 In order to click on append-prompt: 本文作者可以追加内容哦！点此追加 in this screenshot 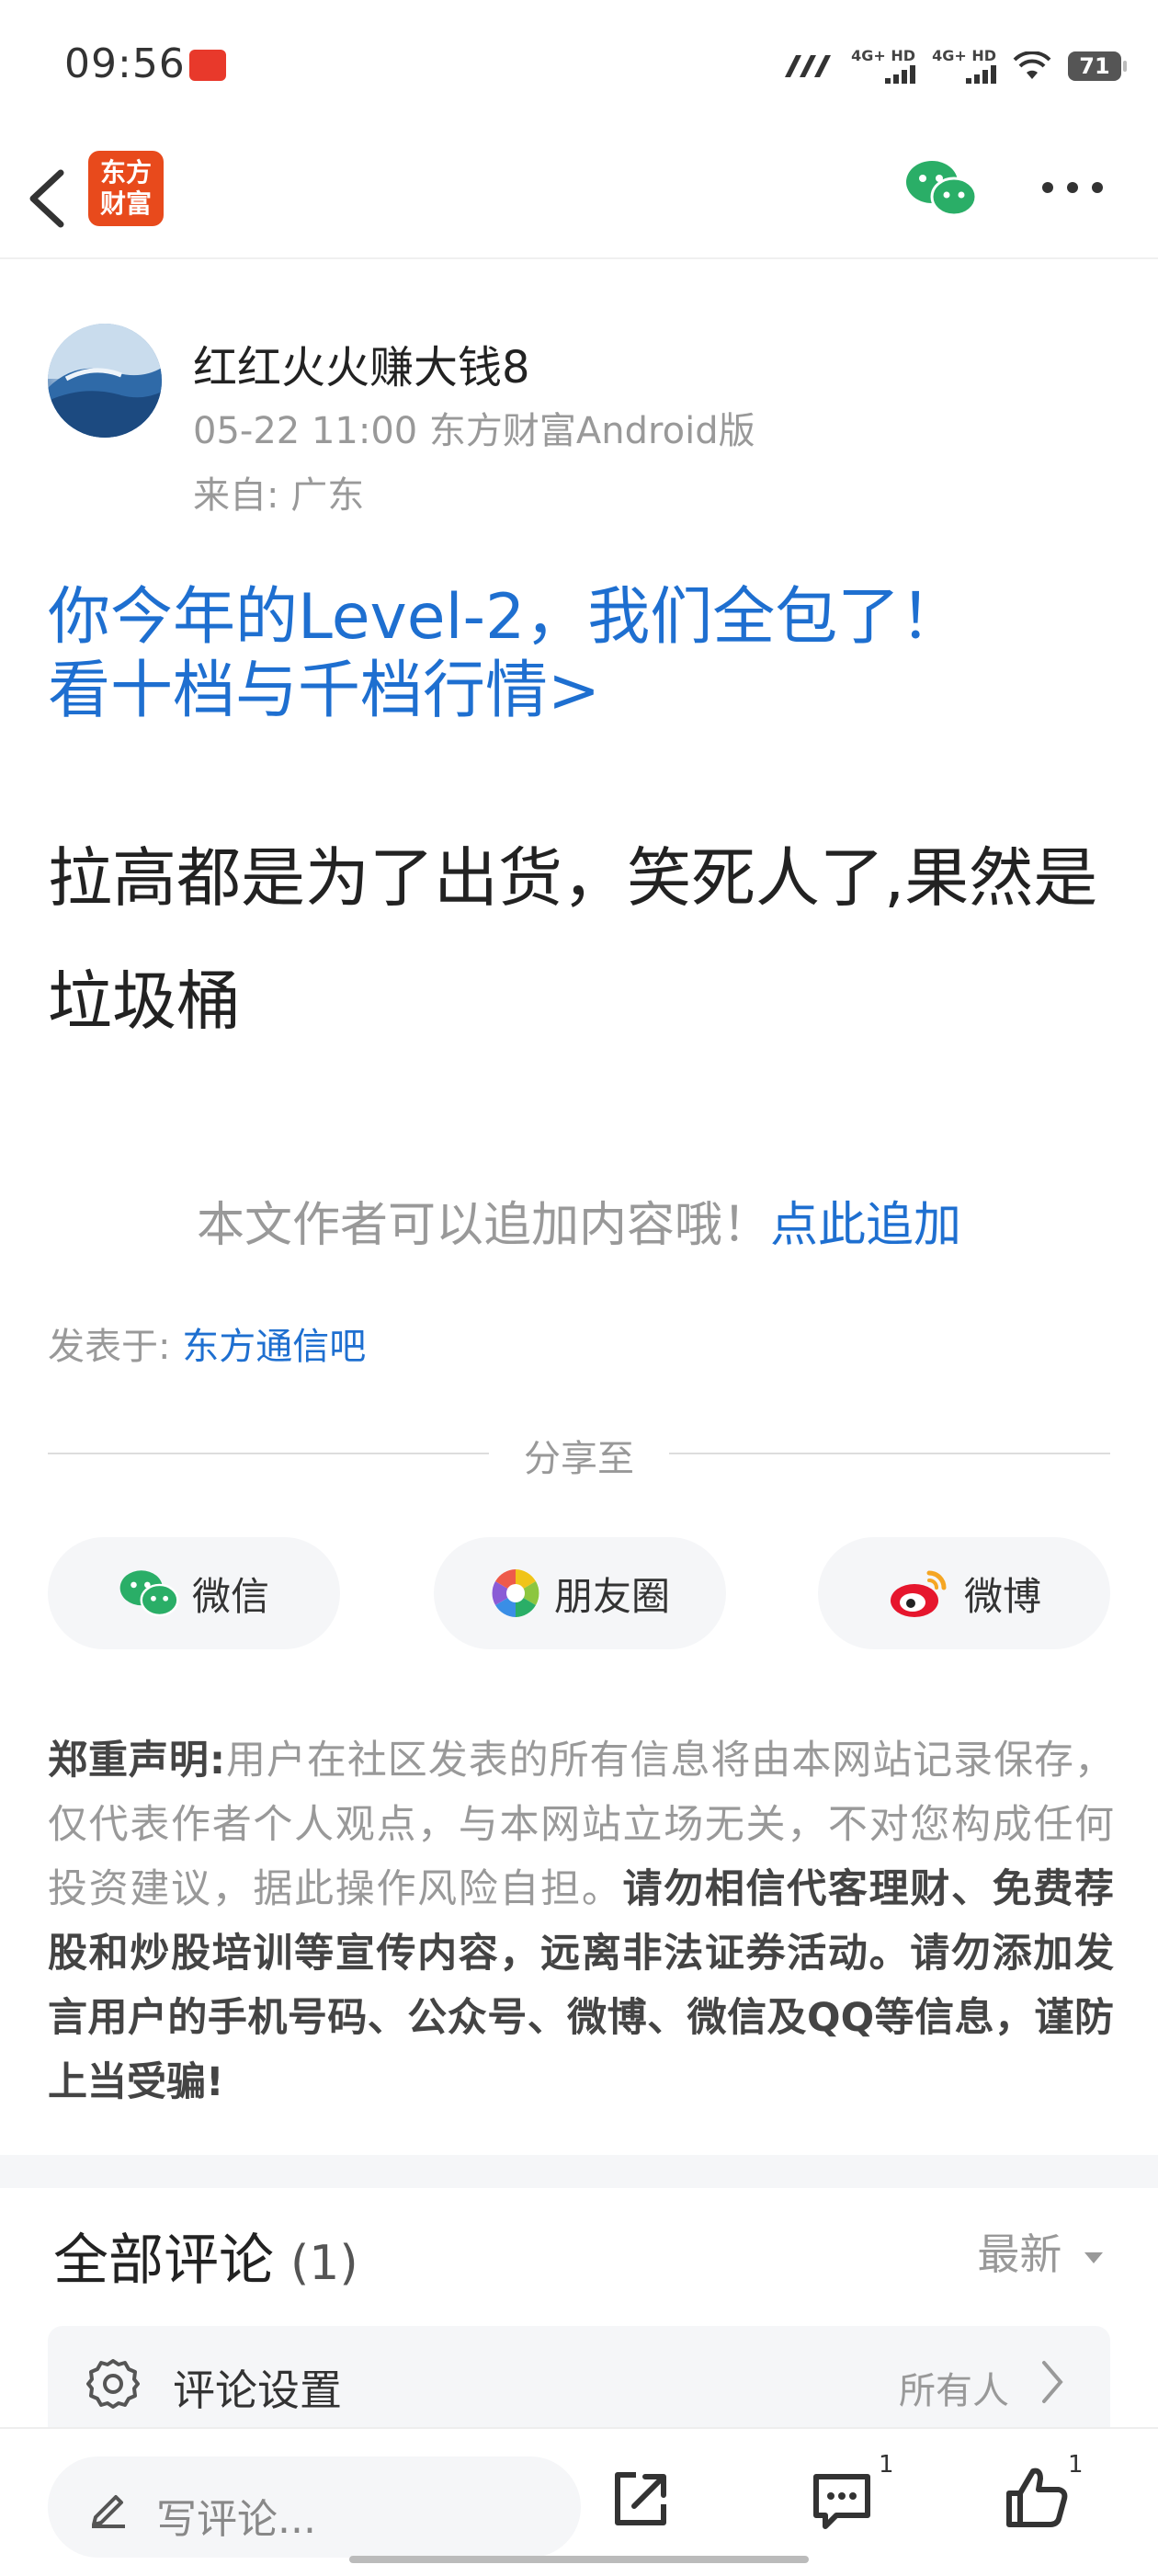, I will do `click(579, 1220)`.